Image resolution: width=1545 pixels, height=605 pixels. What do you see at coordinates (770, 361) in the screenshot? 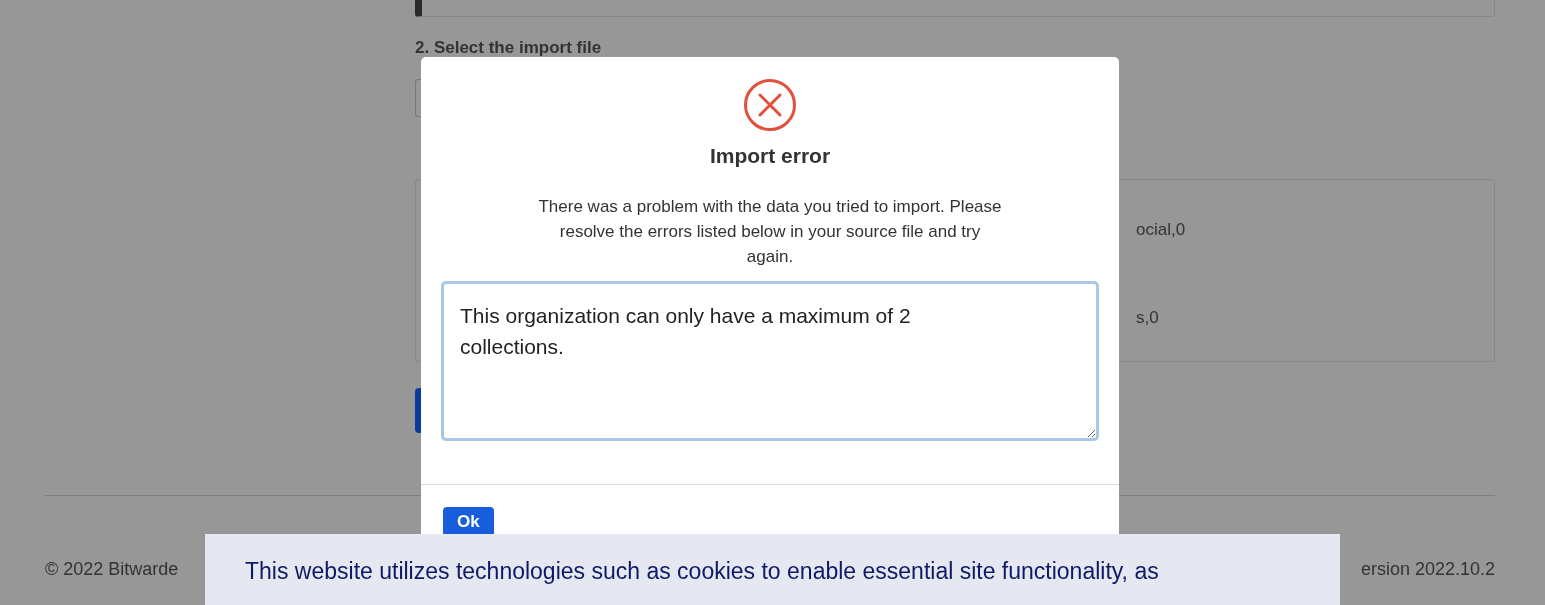
I see `error-field: This organization can only have a maximum of 2 collections.` at bounding box center [770, 361].